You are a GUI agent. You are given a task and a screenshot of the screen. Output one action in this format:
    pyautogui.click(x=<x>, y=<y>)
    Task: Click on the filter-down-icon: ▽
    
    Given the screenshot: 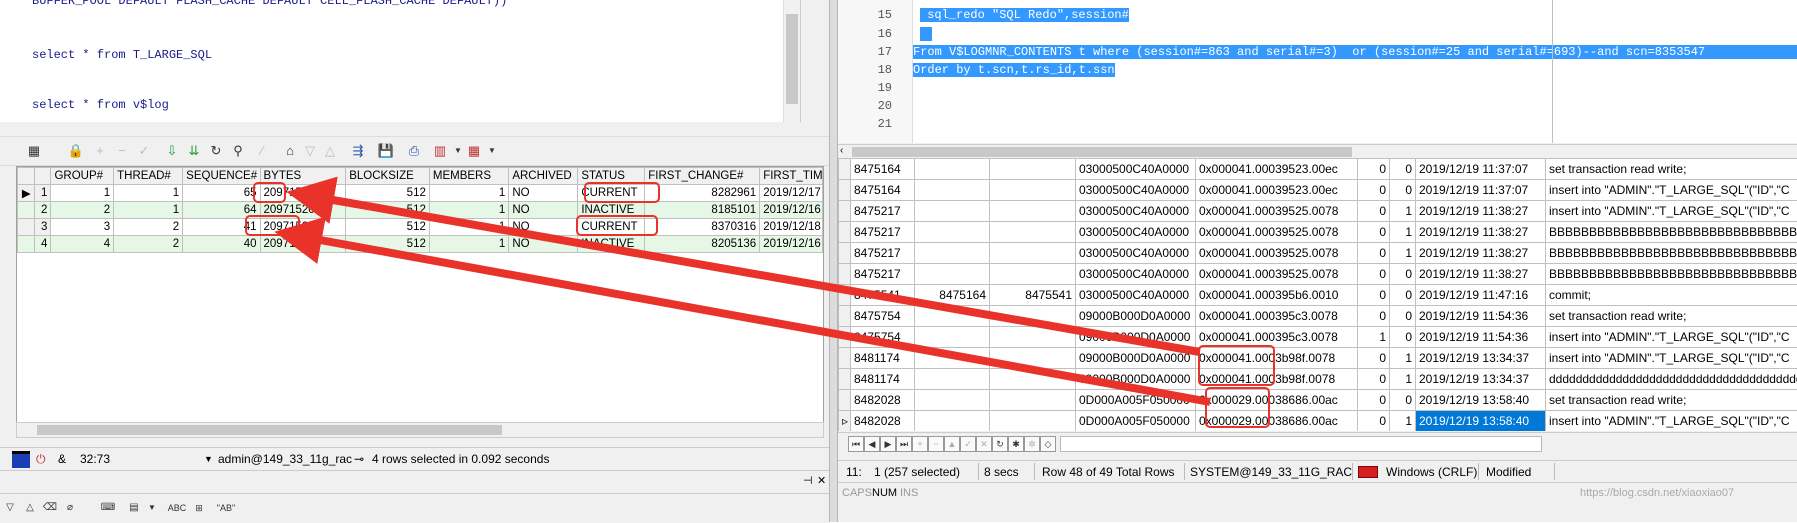 What is the action you would take?
    pyautogui.click(x=310, y=151)
    